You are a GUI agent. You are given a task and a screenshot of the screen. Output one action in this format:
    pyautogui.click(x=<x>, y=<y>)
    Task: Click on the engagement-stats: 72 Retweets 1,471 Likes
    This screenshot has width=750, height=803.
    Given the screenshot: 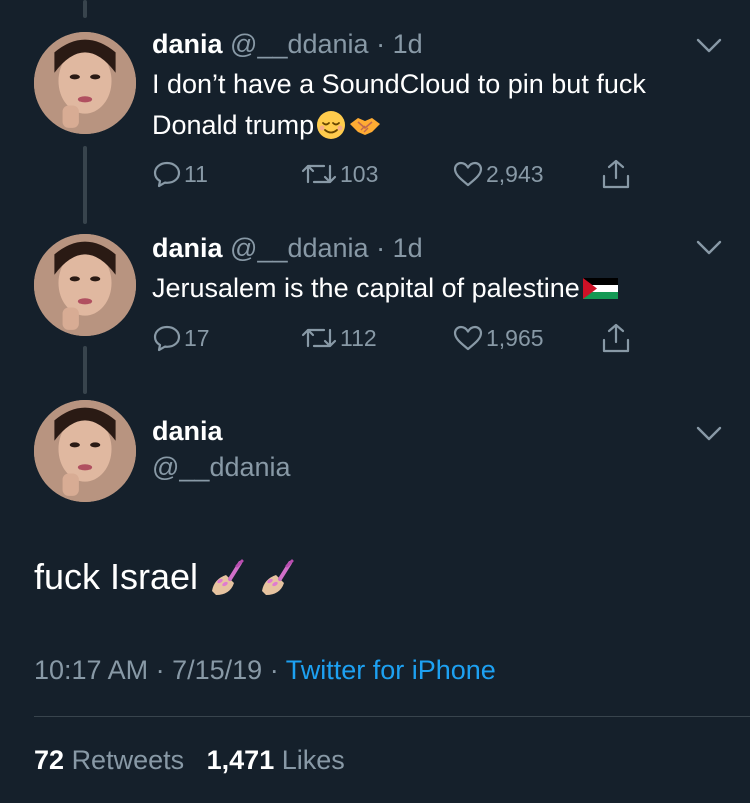 What is the action you would take?
    pyautogui.click(x=189, y=760)
    